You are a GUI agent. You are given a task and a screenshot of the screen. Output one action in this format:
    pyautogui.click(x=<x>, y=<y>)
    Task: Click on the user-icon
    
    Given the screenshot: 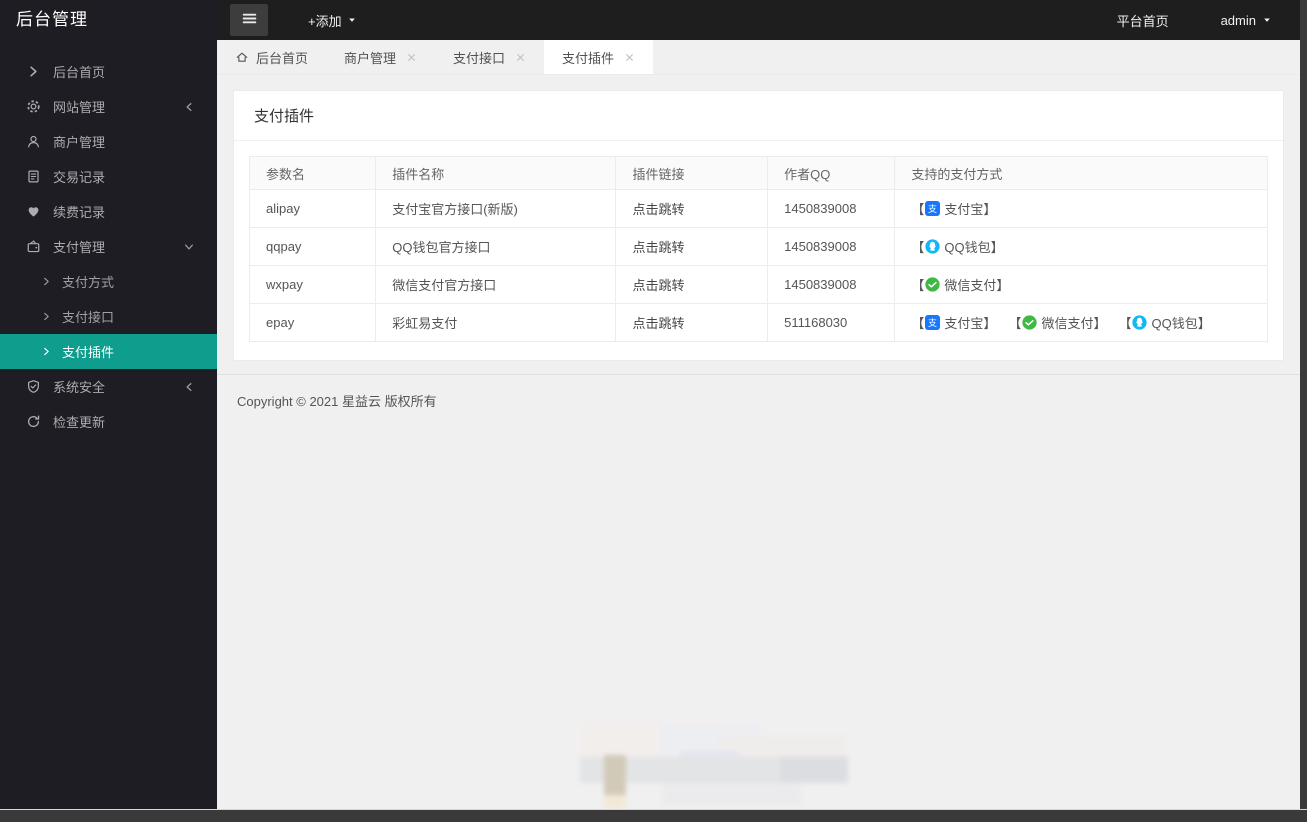 What is the action you would take?
    pyautogui.click(x=33, y=142)
    